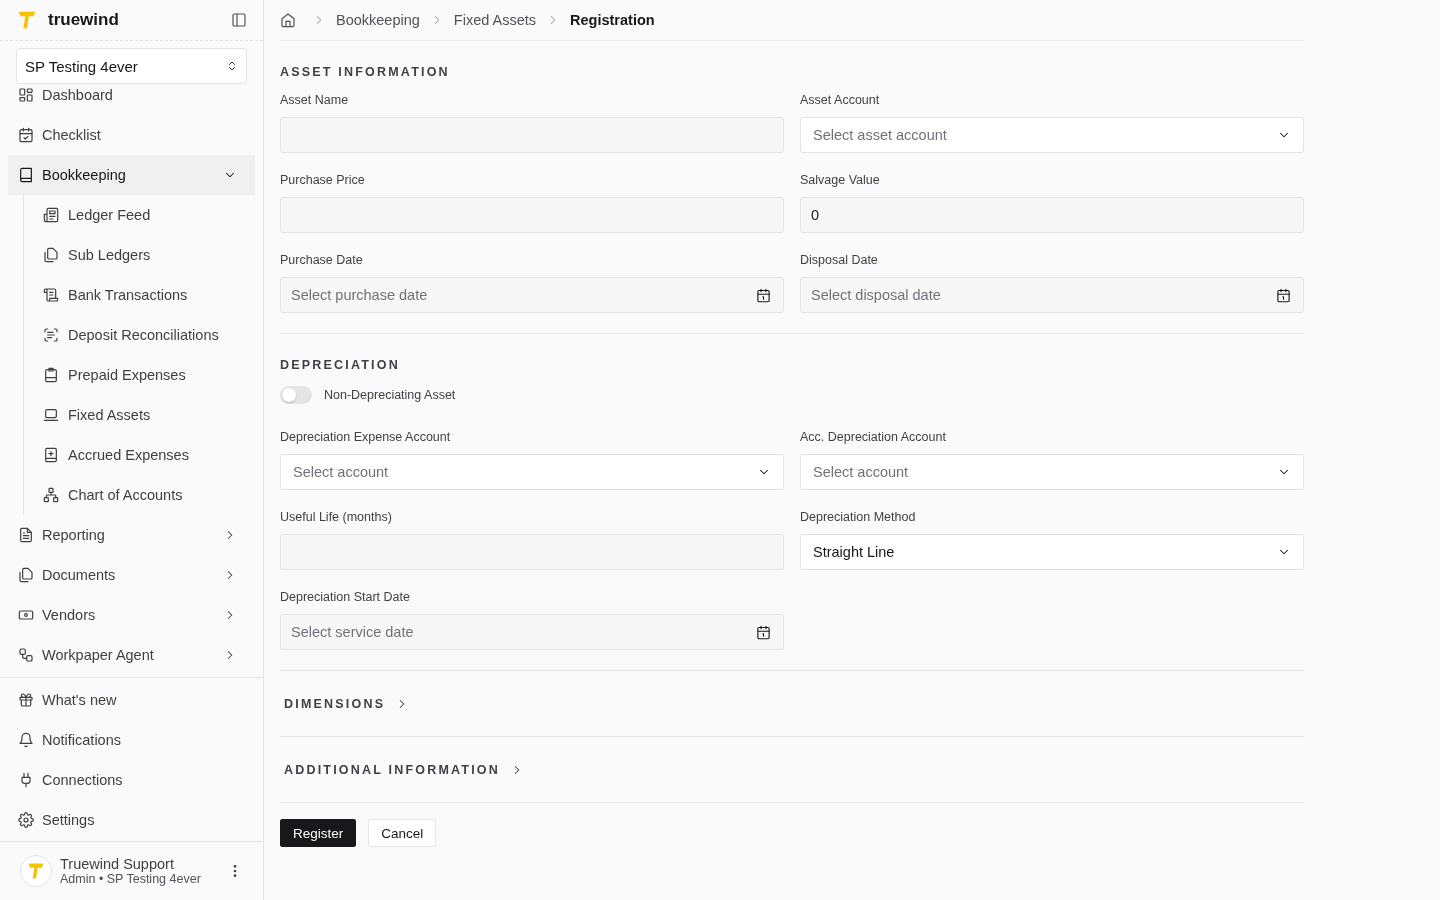 The width and height of the screenshot is (1440, 900). What do you see at coordinates (131, 175) in the screenshot?
I see `sidebar-item: Bookkeeping` at bounding box center [131, 175].